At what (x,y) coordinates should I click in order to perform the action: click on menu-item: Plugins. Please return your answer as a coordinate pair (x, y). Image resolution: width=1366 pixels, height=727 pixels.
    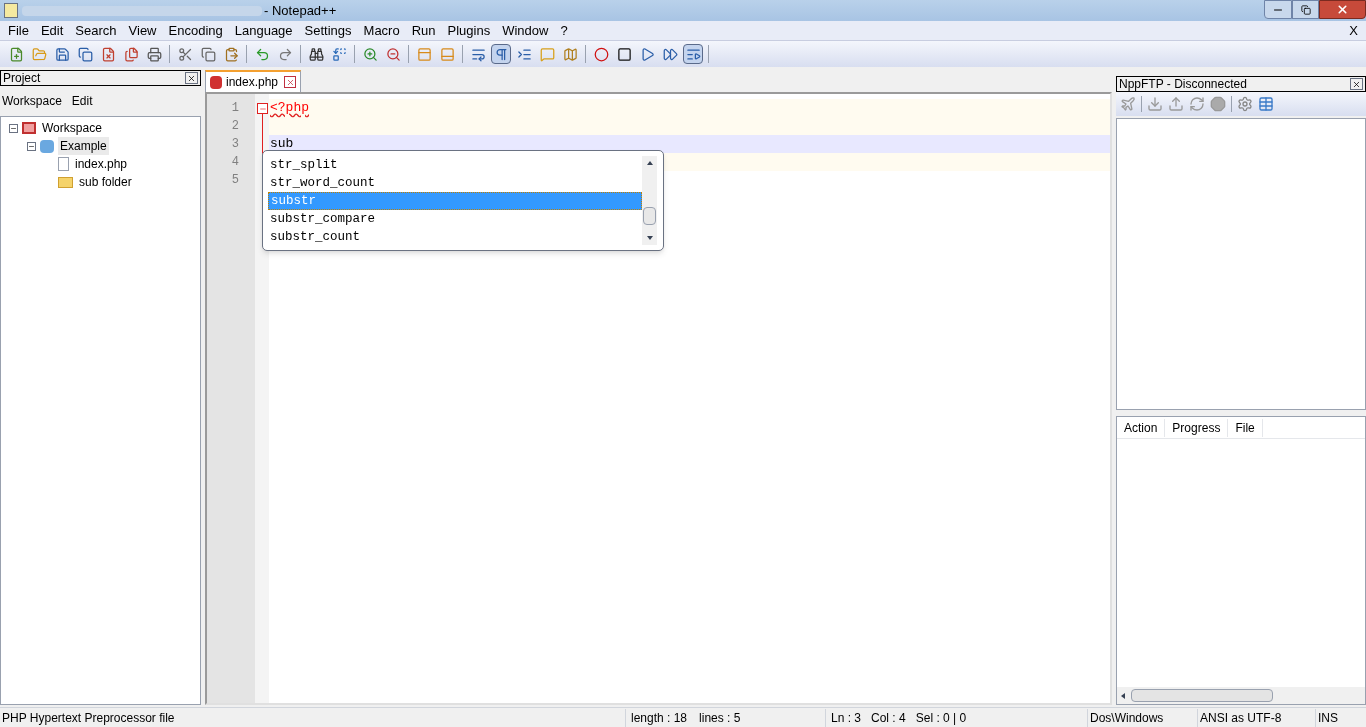
    Looking at the image, I should click on (469, 30).